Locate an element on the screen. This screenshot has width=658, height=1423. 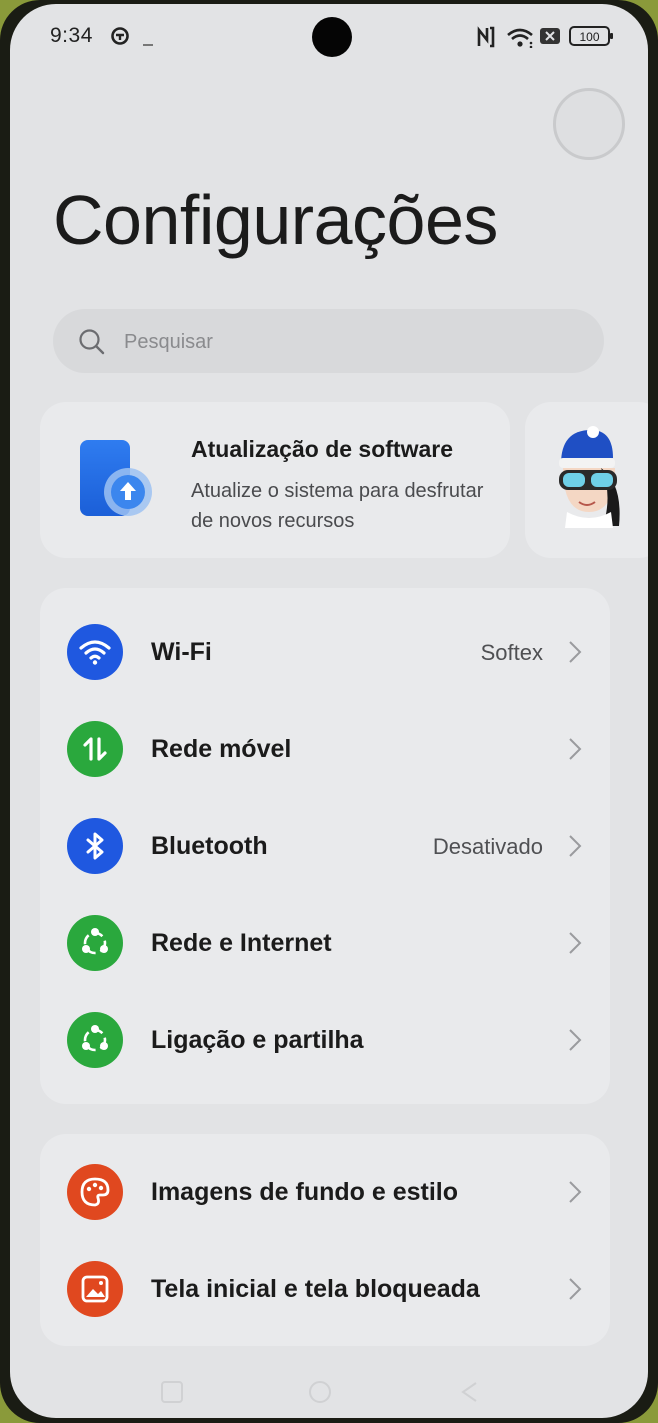
network-icon is located at coordinates (95, 943).